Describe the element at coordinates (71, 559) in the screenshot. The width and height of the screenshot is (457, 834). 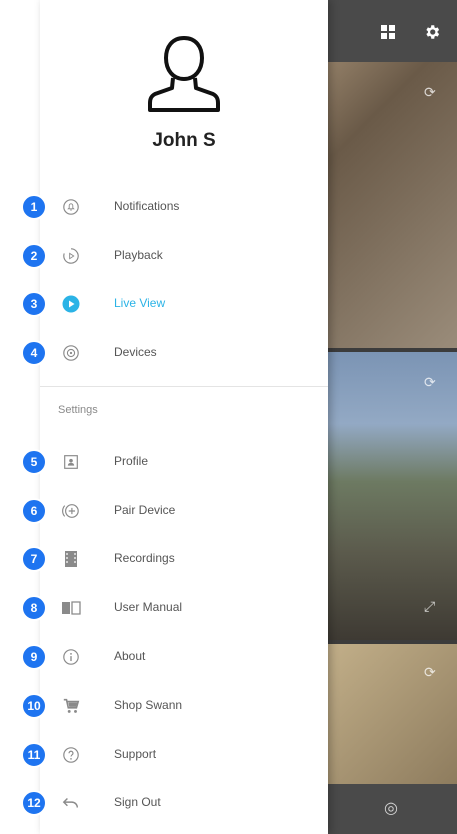
I see `recordings-icon` at that location.